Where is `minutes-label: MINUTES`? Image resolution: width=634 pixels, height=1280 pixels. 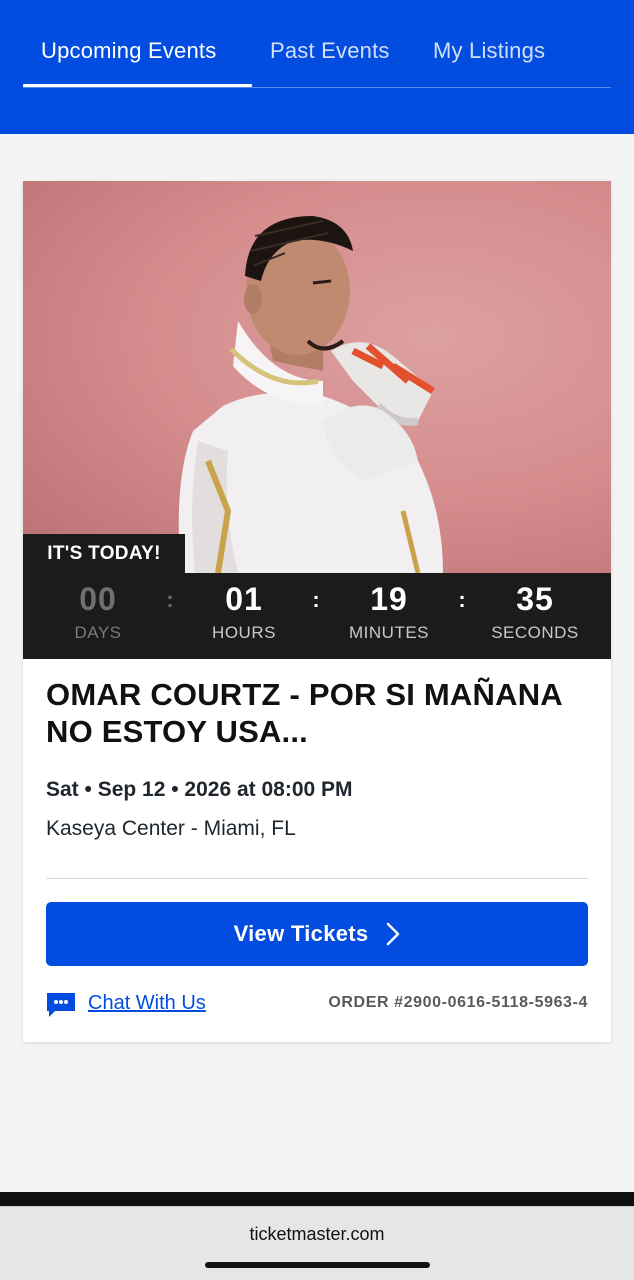
minutes-label: MINUTES is located at coordinates (389, 632).